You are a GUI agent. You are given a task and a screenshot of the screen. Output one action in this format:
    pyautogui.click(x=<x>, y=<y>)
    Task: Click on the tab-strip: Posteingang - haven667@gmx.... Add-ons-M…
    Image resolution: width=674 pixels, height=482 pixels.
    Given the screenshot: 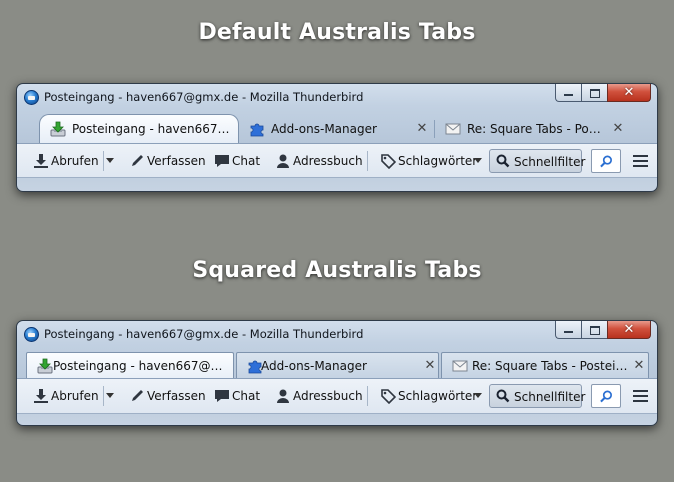 What is the action you would take?
    pyautogui.click(x=337, y=365)
    